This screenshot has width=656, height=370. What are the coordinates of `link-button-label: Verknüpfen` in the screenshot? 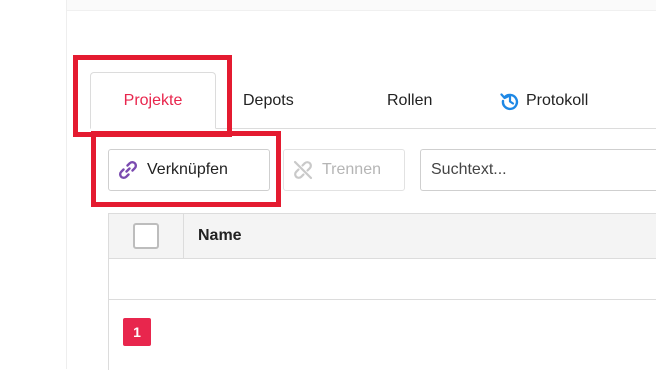 It's located at (187, 169).